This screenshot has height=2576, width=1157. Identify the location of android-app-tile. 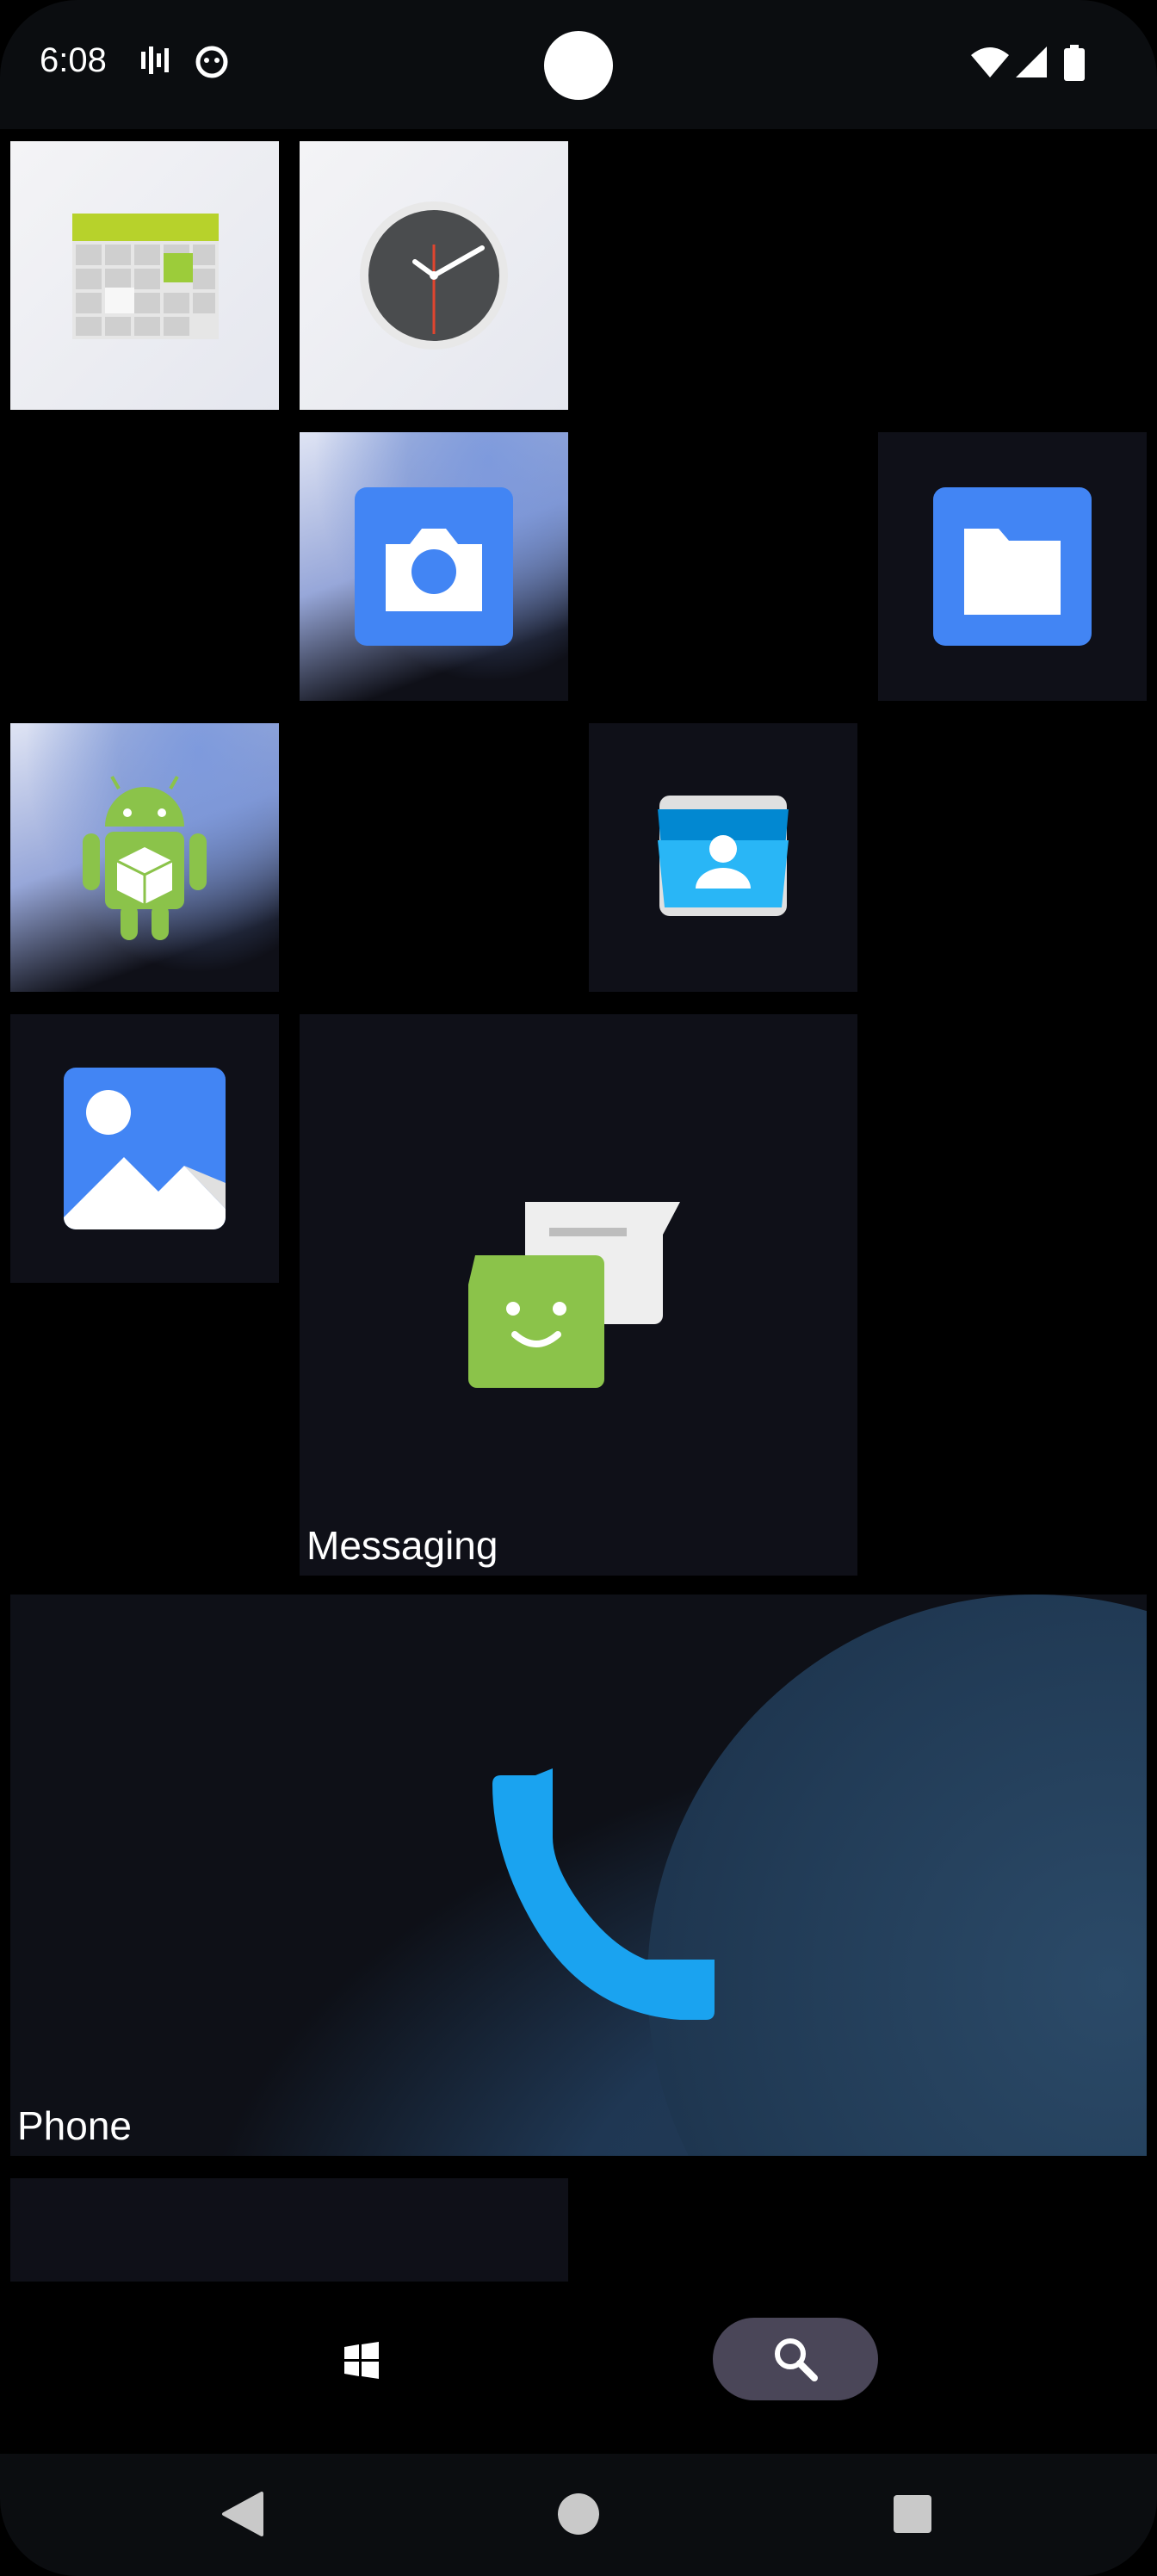
(145, 857).